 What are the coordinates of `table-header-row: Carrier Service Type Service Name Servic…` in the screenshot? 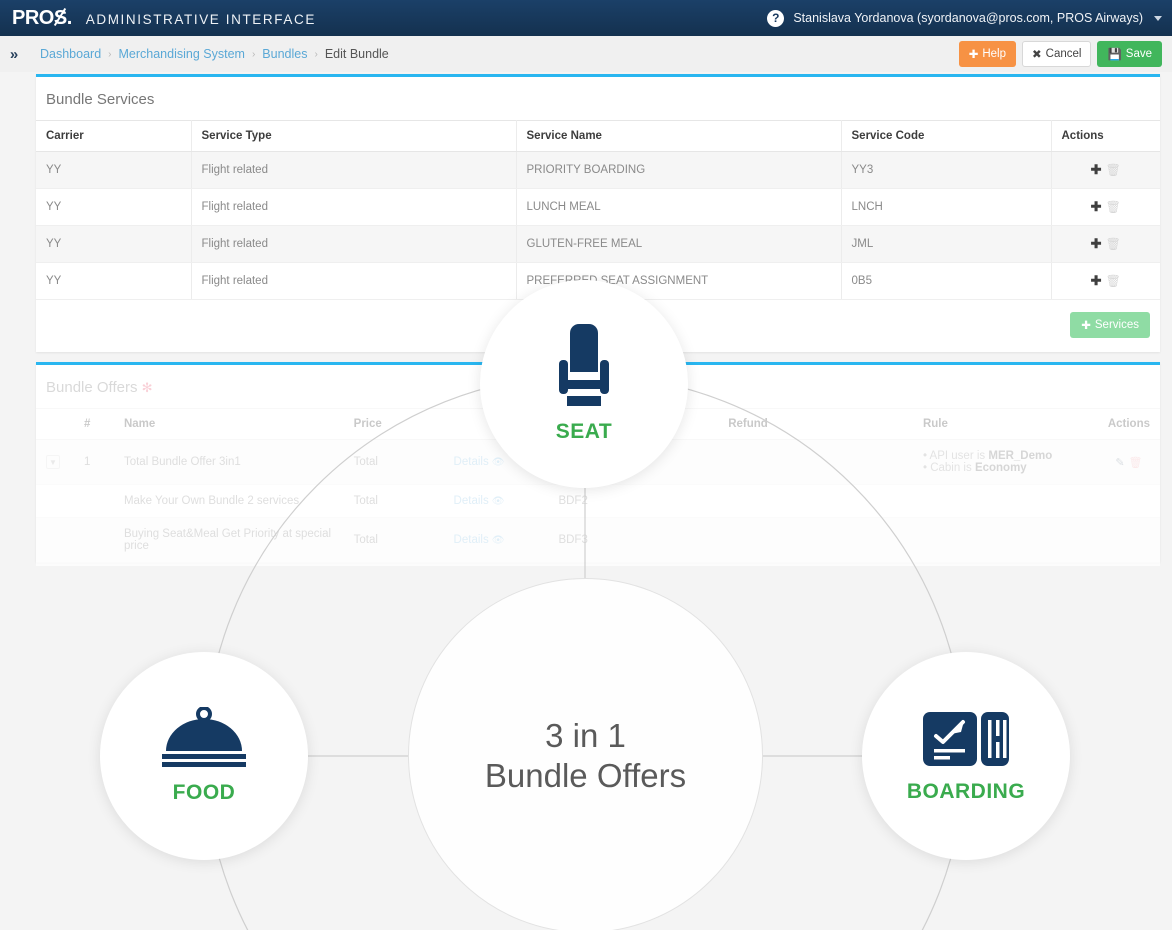 It's located at (598, 136).